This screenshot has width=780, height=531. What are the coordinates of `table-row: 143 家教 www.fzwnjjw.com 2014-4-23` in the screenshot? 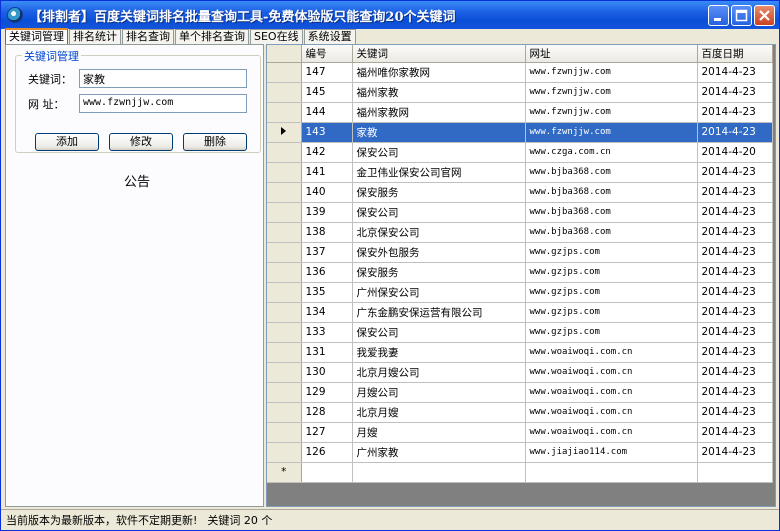 It's located at (520, 132).